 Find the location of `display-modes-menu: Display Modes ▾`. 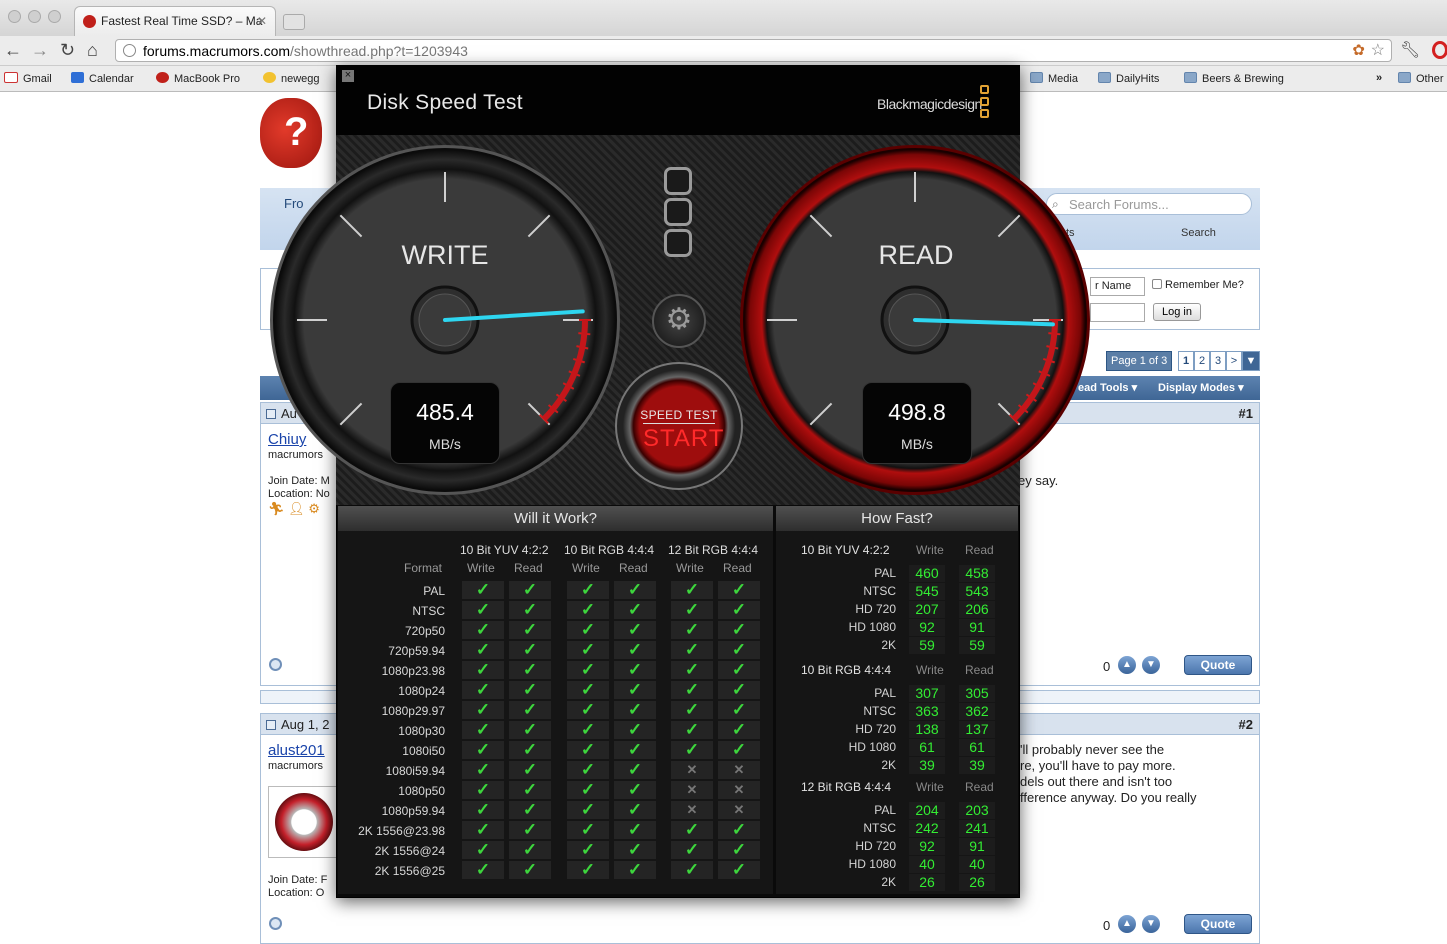

display-modes-menu: Display Modes ▾ is located at coordinates (1201, 387).